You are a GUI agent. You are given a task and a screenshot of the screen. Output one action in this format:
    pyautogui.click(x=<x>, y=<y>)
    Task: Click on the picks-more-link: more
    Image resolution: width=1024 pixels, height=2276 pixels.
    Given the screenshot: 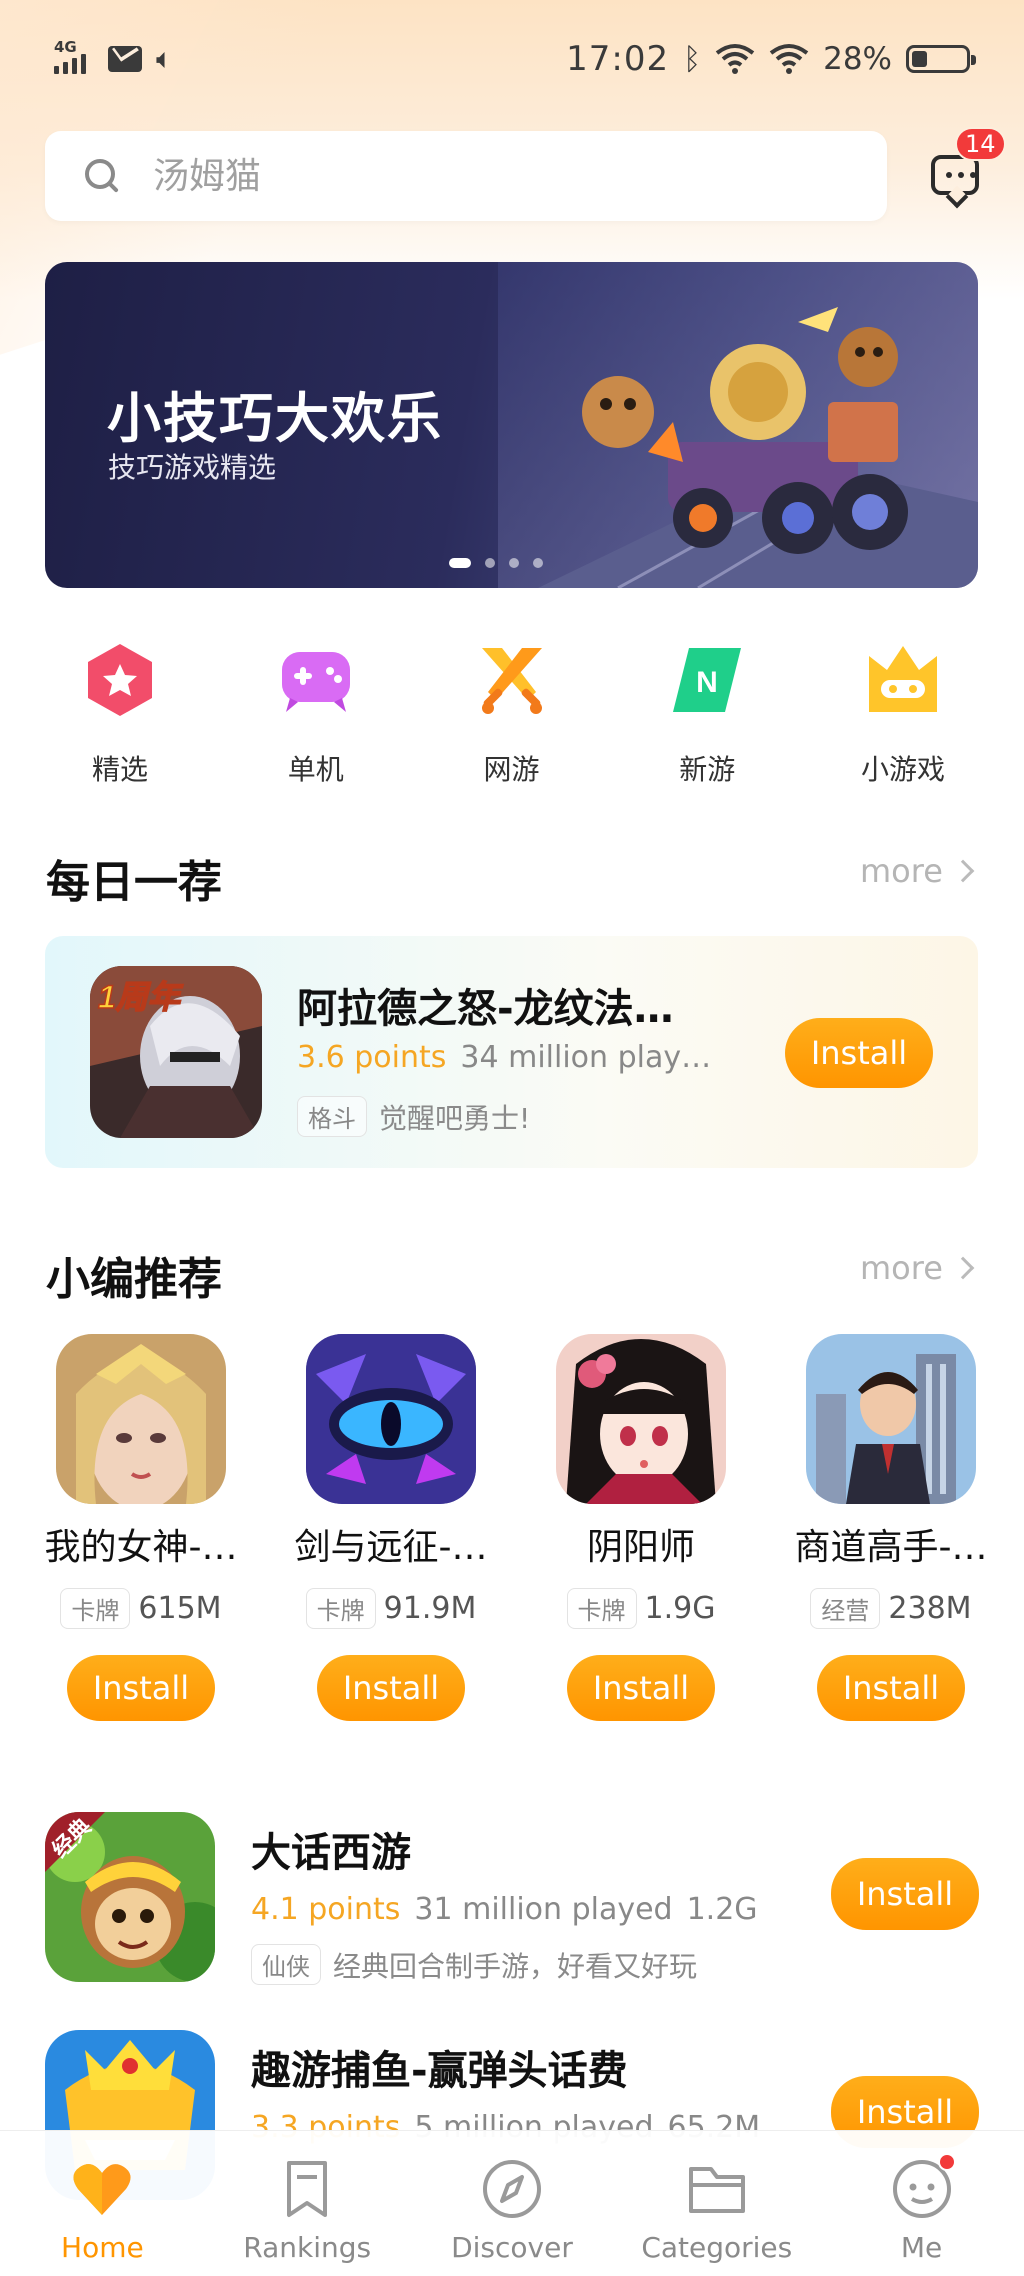 What is the action you would take?
    pyautogui.click(x=917, y=1268)
    